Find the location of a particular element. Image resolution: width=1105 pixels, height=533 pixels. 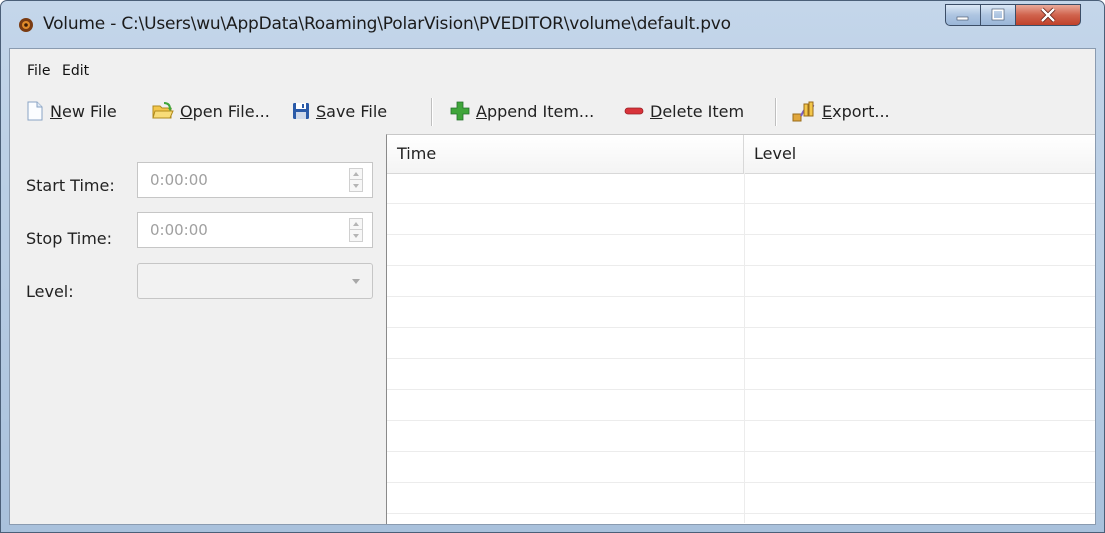

column-header-time: Time is located at coordinates (565, 154).